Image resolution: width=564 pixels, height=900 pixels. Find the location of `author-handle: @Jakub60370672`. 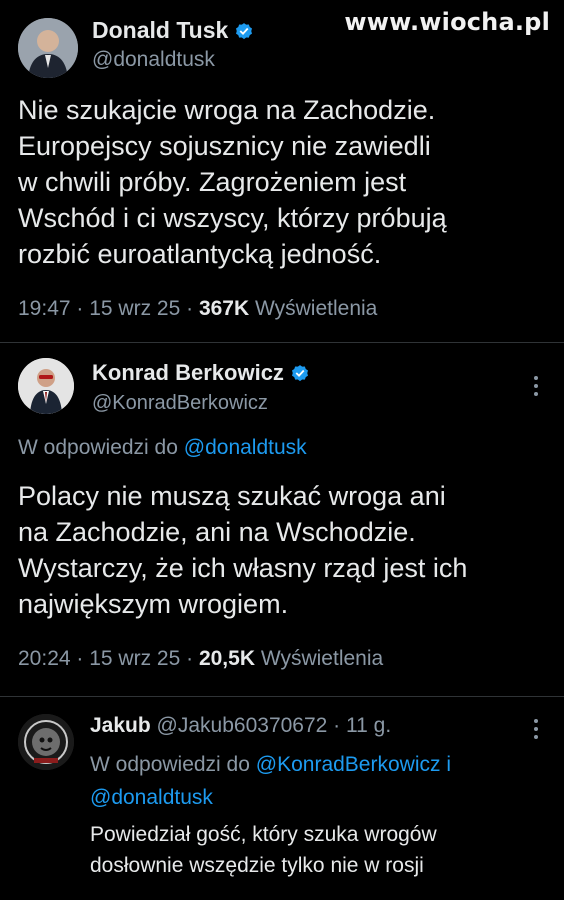

author-handle: @Jakub60370672 is located at coordinates (242, 725).